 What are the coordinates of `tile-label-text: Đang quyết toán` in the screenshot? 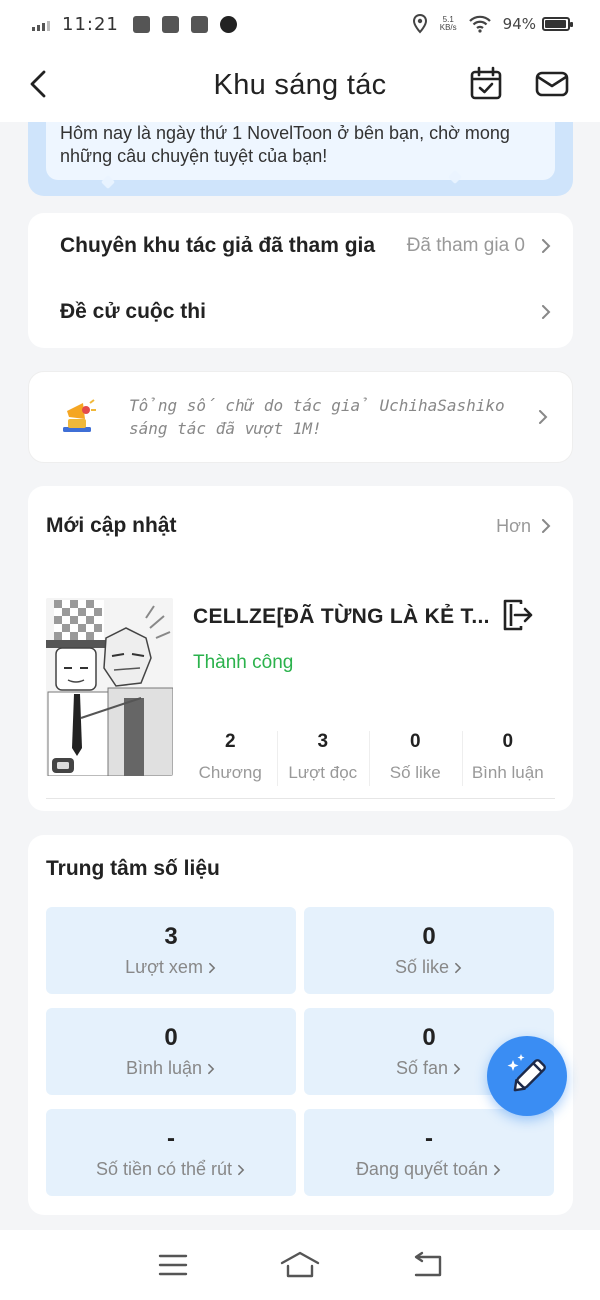 It's located at (422, 1169).